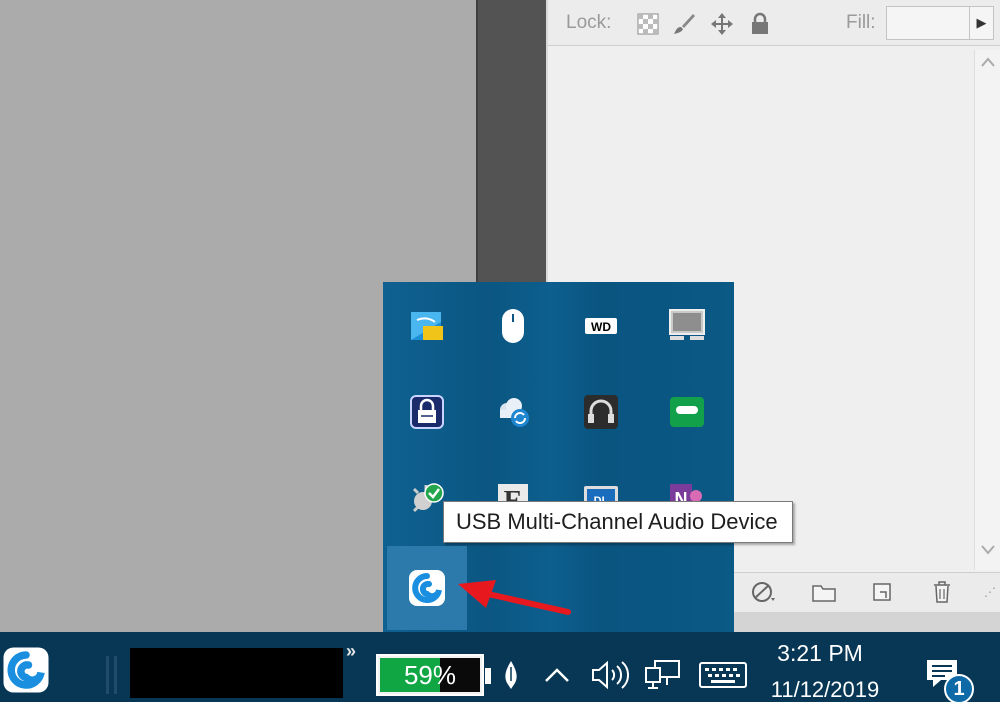 This screenshot has height=702, width=1000. Describe the element at coordinates (959, 688) in the screenshot. I see `notification-count-badge: 1` at that location.